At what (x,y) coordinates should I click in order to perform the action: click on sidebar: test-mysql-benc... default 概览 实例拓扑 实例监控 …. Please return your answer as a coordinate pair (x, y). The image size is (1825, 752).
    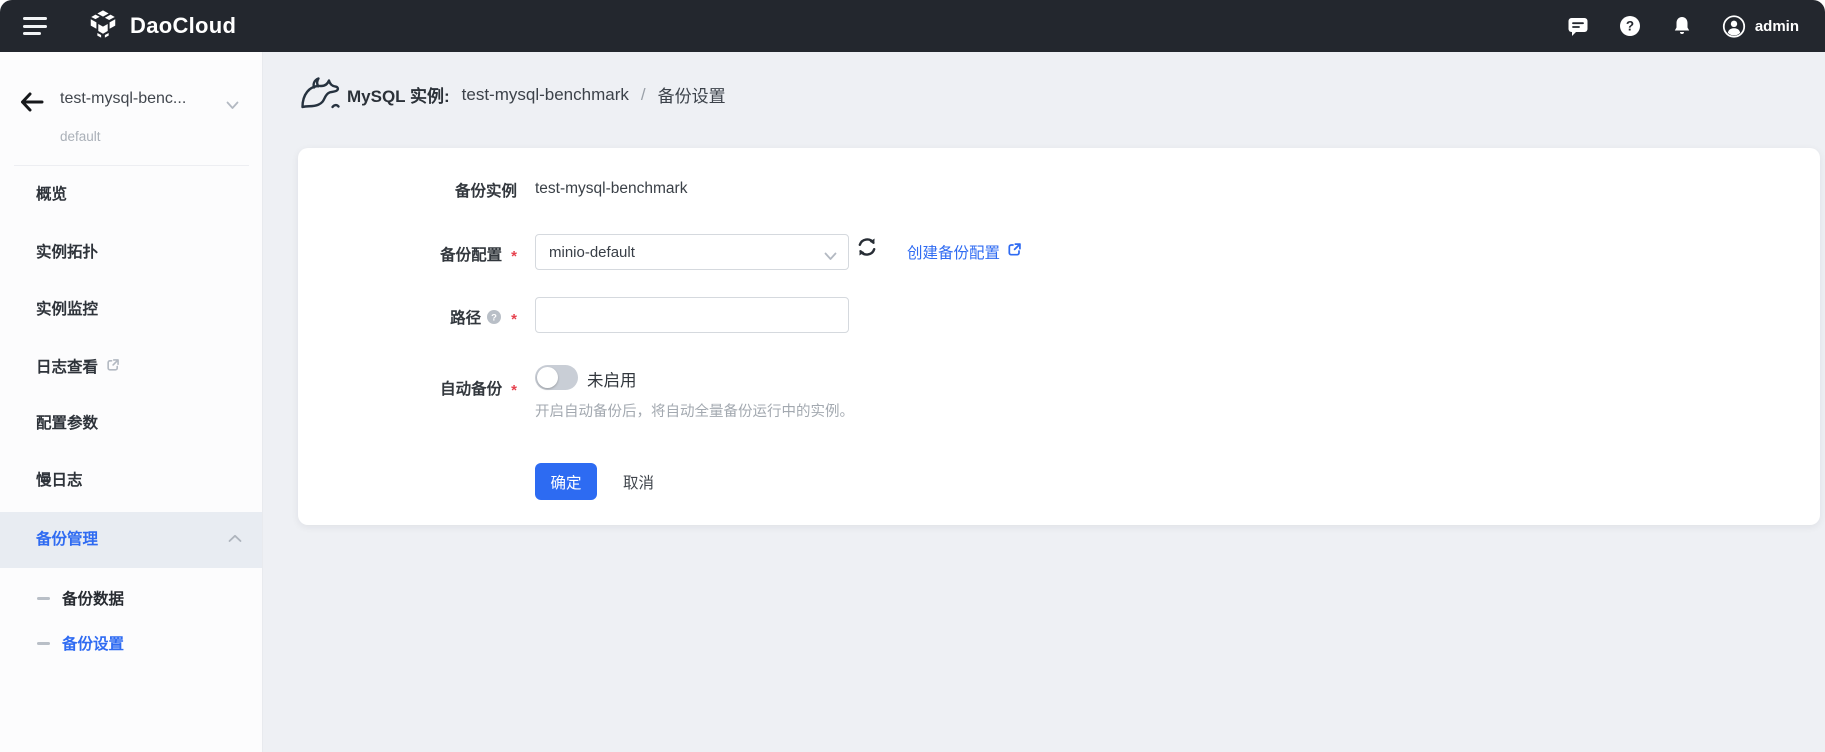
    Looking at the image, I should click on (131, 402).